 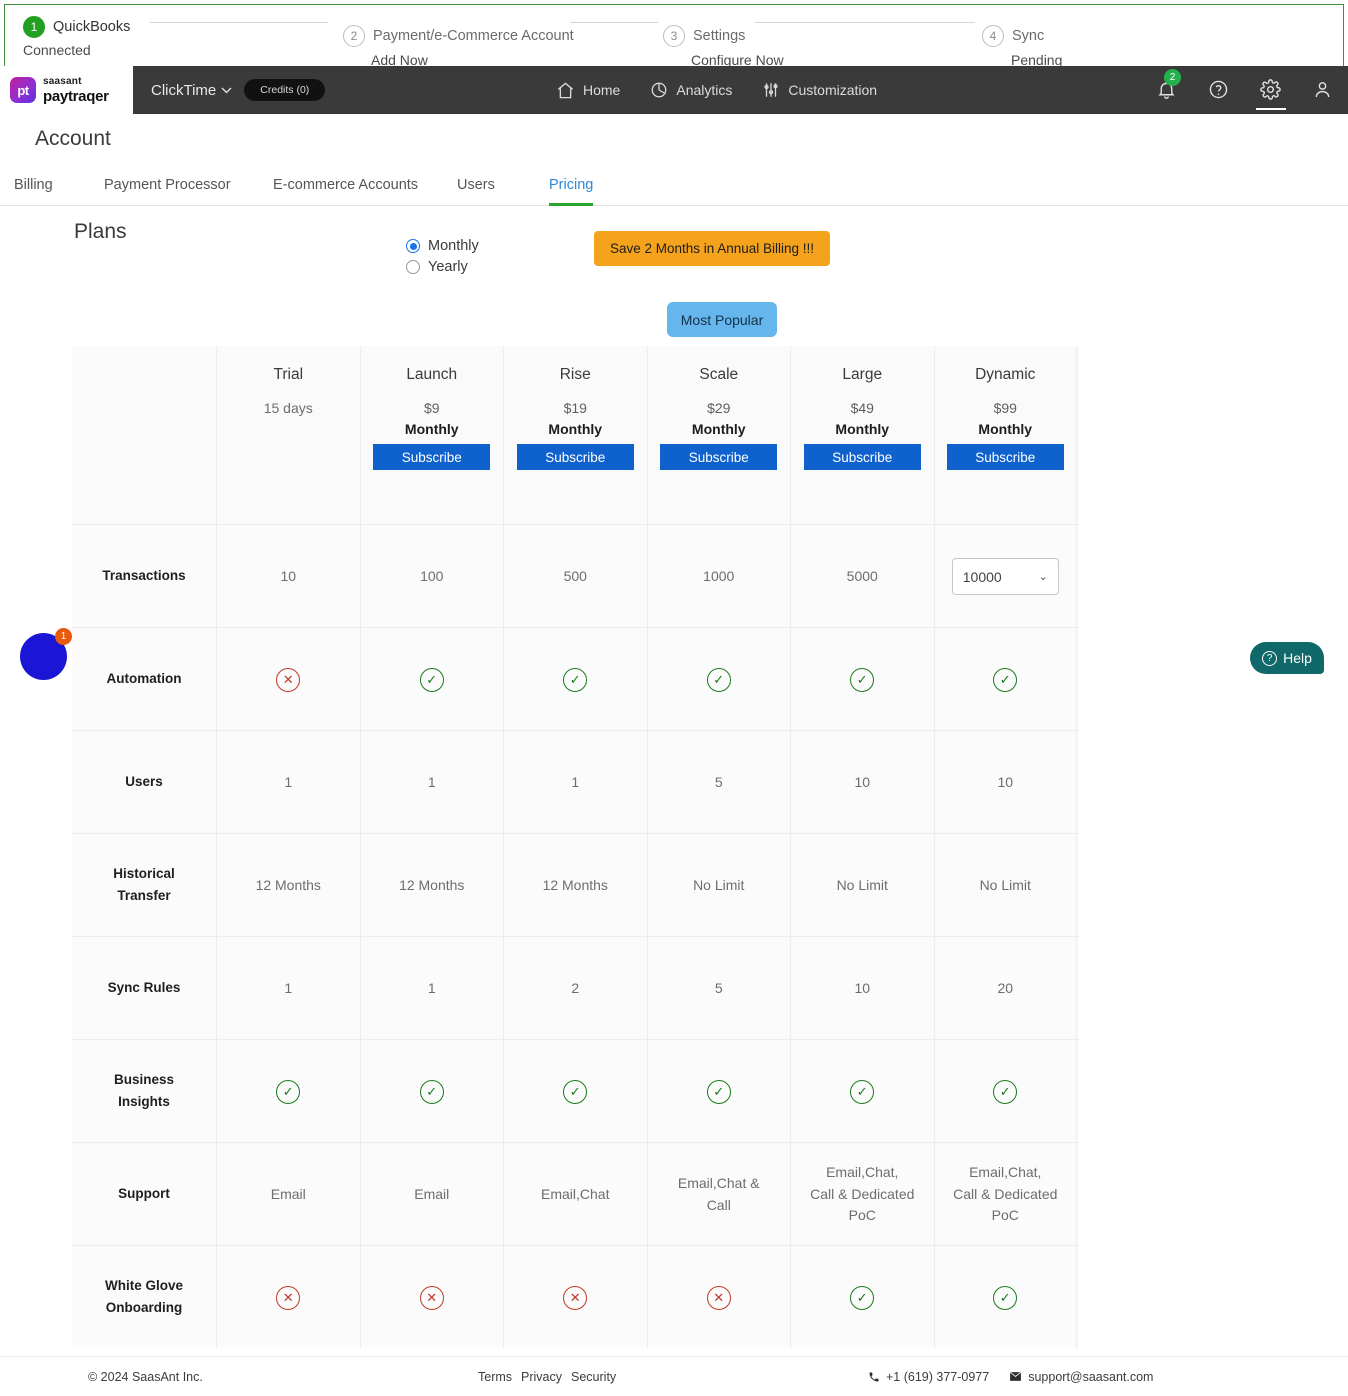 What do you see at coordinates (982, 576) in the screenshot?
I see `select-value: 10000` at bounding box center [982, 576].